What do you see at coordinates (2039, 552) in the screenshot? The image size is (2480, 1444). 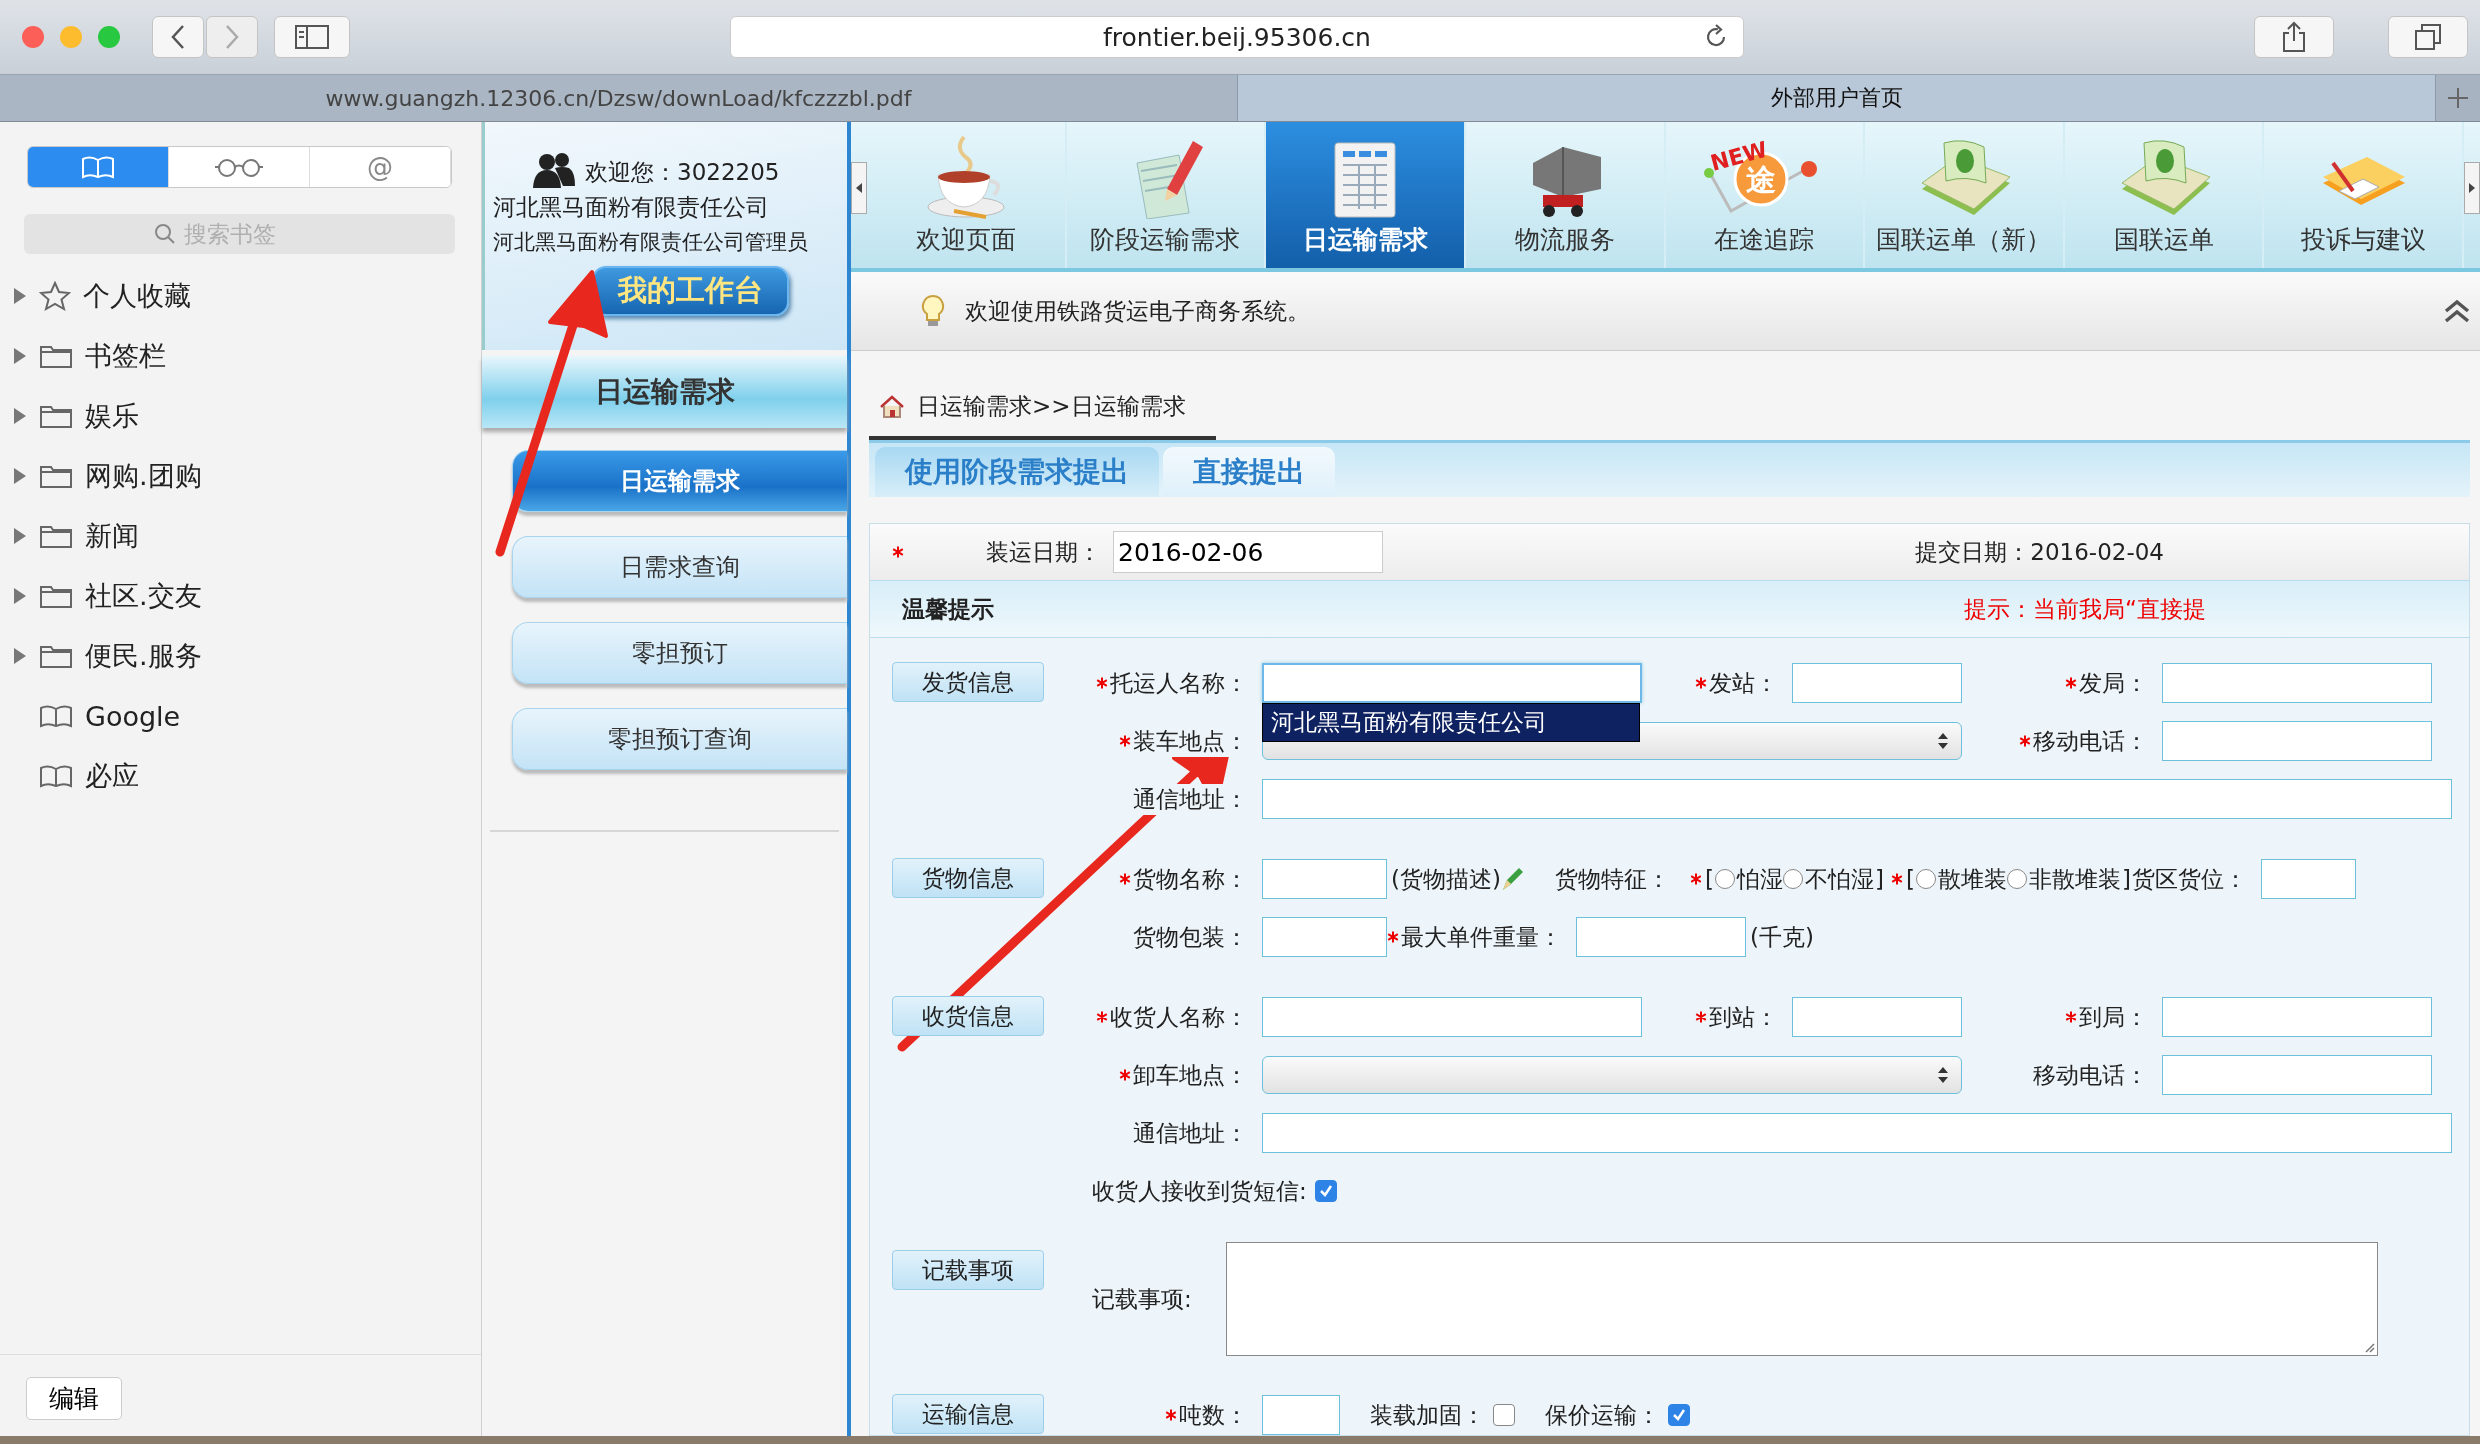 I see `submit-date: 提交日期：2016-02-04` at bounding box center [2039, 552].